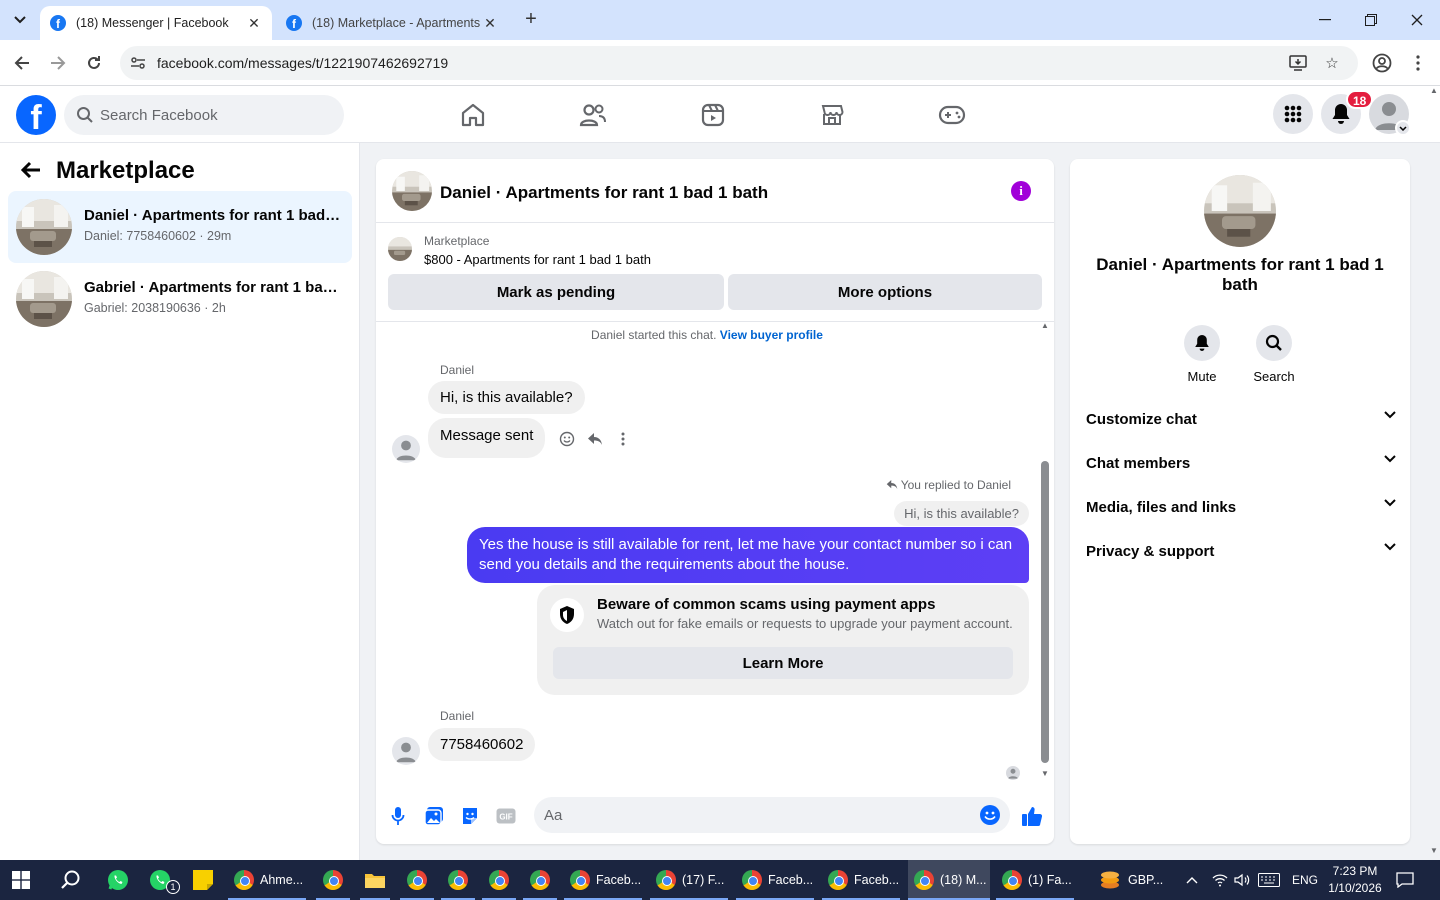 Image resolution: width=1440 pixels, height=900 pixels. Describe the element at coordinates (1221, 880) in the screenshot. I see `network-status` at that location.